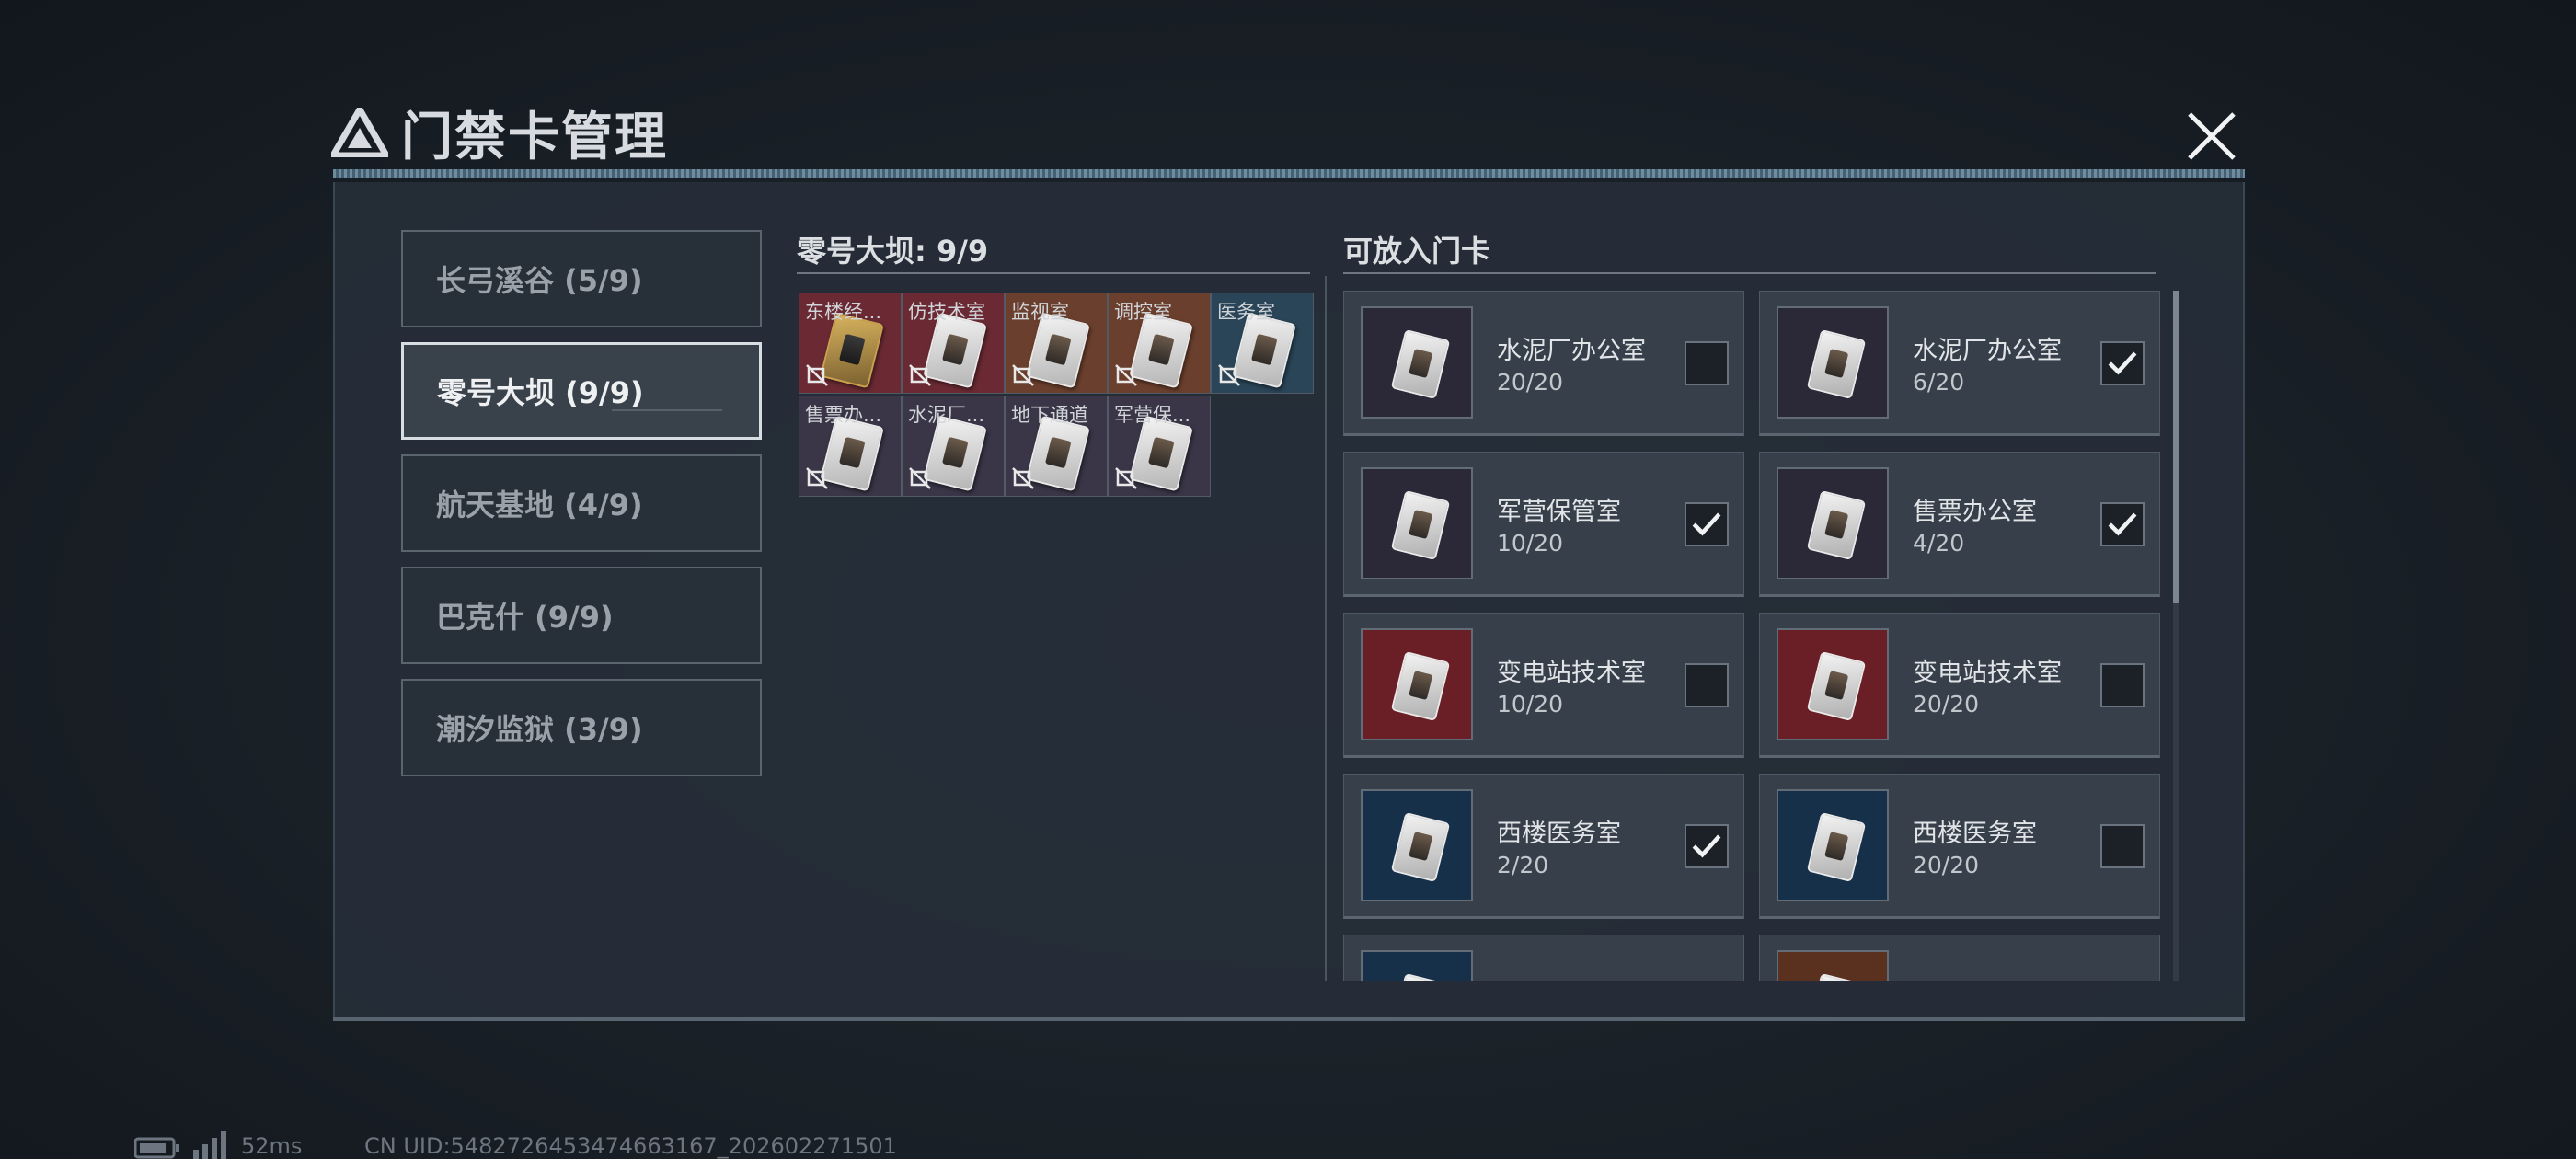 Image resolution: width=2576 pixels, height=1159 pixels. I want to click on card-slot: 监视室, so click(1056, 343).